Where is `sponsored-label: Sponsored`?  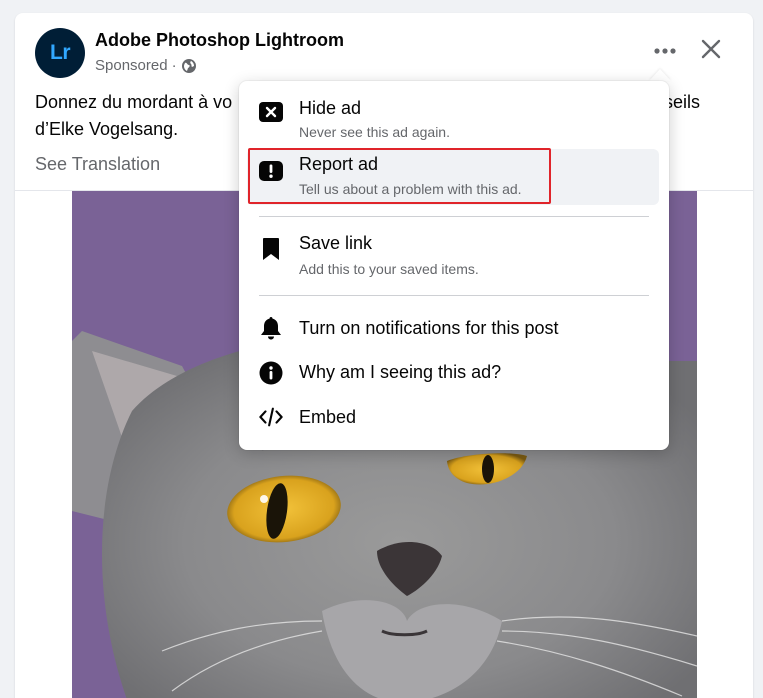
sponsored-label: Sponsored is located at coordinates (131, 65).